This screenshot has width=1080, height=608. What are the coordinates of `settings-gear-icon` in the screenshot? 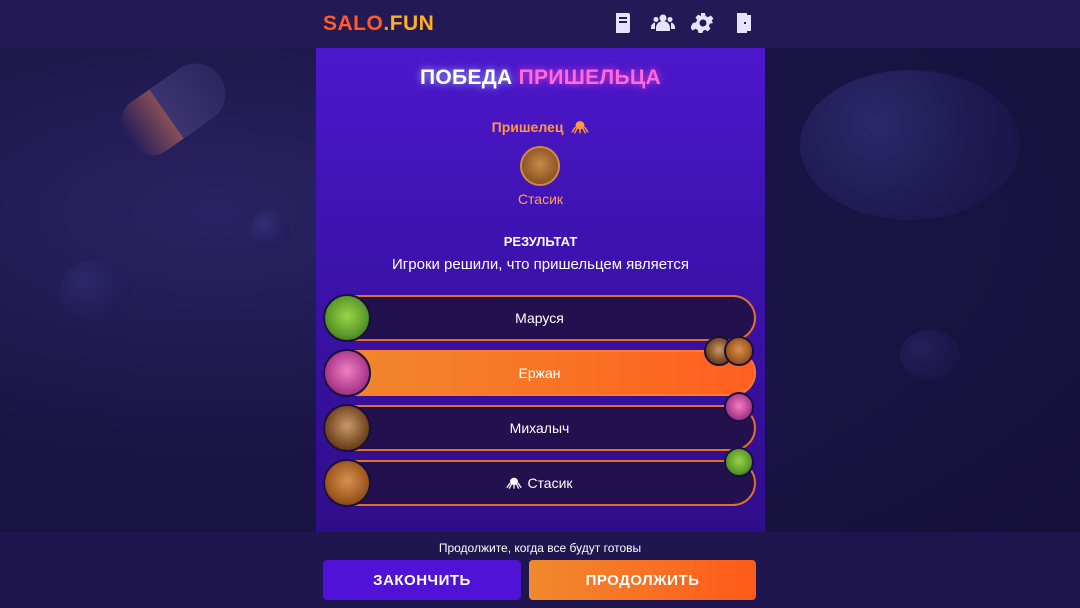 It's located at (703, 23).